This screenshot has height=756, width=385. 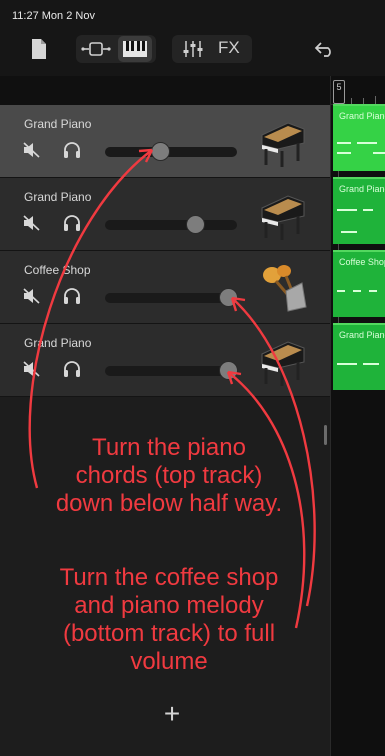 I want to click on track-header: Coffee Shop, so click(x=165, y=287).